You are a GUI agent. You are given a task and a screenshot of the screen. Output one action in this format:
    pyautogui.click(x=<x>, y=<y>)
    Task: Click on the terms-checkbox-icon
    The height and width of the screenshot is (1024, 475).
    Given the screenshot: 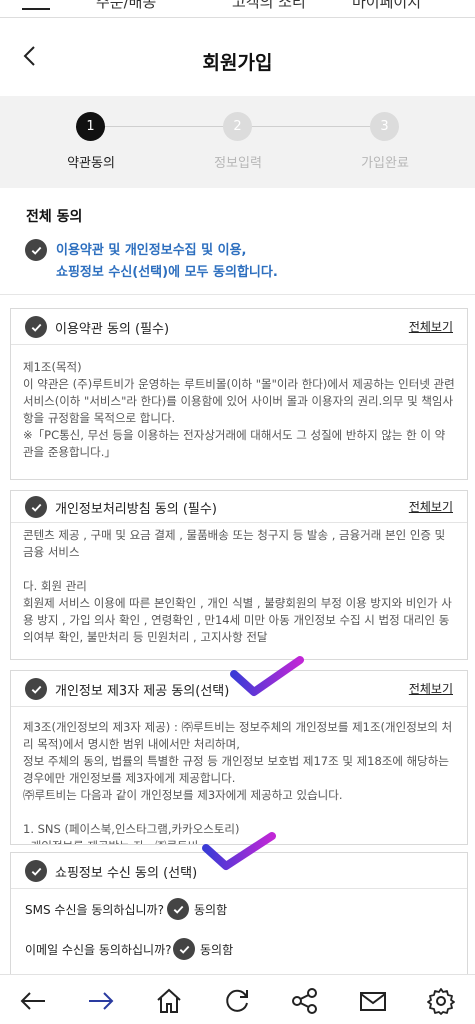 What is the action you would take?
    pyautogui.click(x=36, y=327)
    